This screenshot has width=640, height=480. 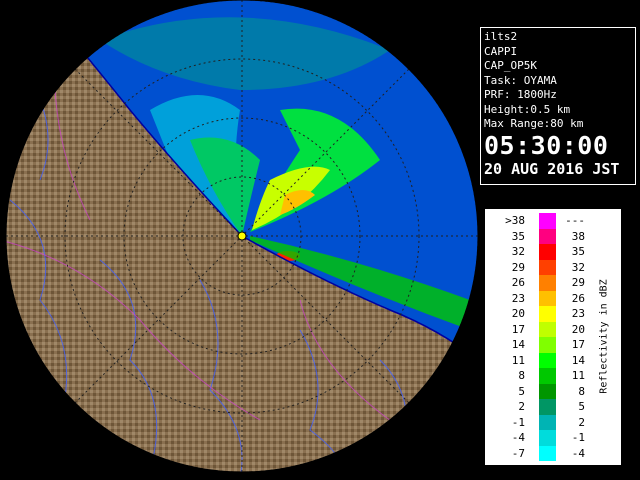 I want to click on legend-lower-bound: 8, so click(x=521, y=375).